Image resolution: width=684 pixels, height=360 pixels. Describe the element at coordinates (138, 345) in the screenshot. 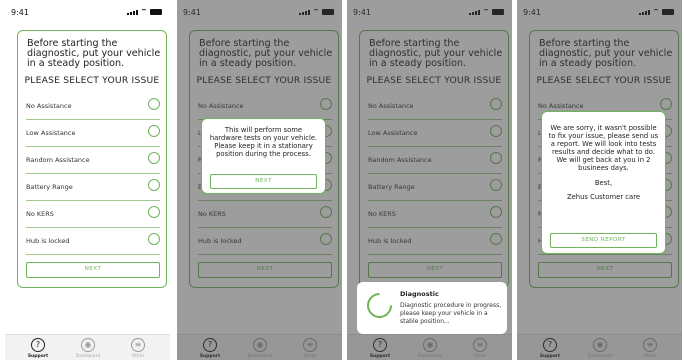

I see `menu-icon: ≡` at that location.